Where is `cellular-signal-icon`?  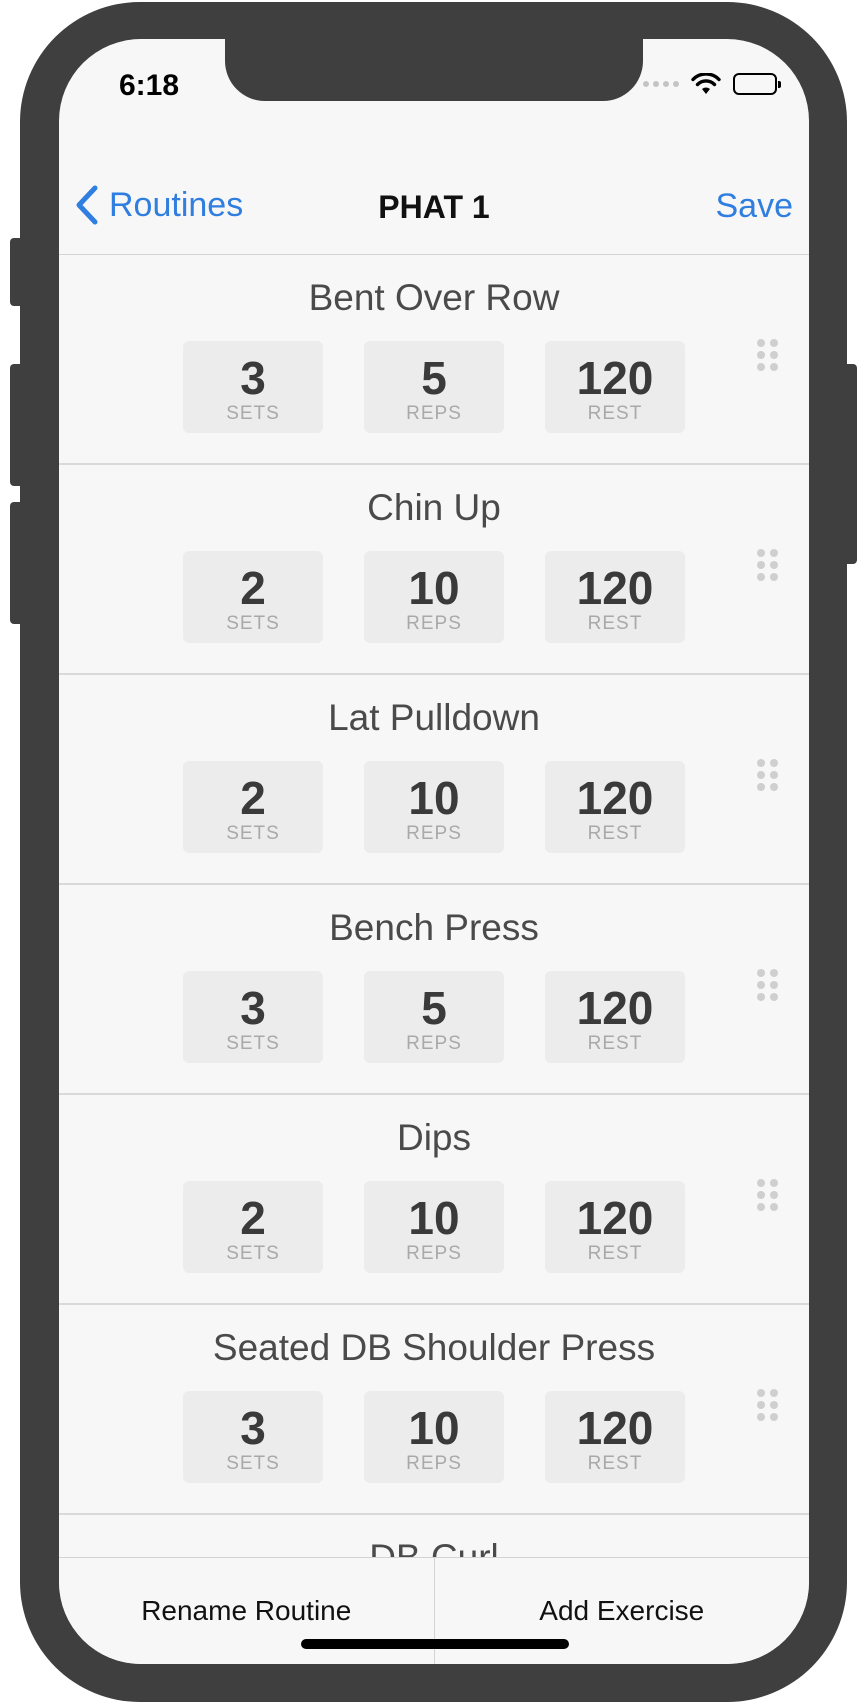 cellular-signal-icon is located at coordinates (661, 84).